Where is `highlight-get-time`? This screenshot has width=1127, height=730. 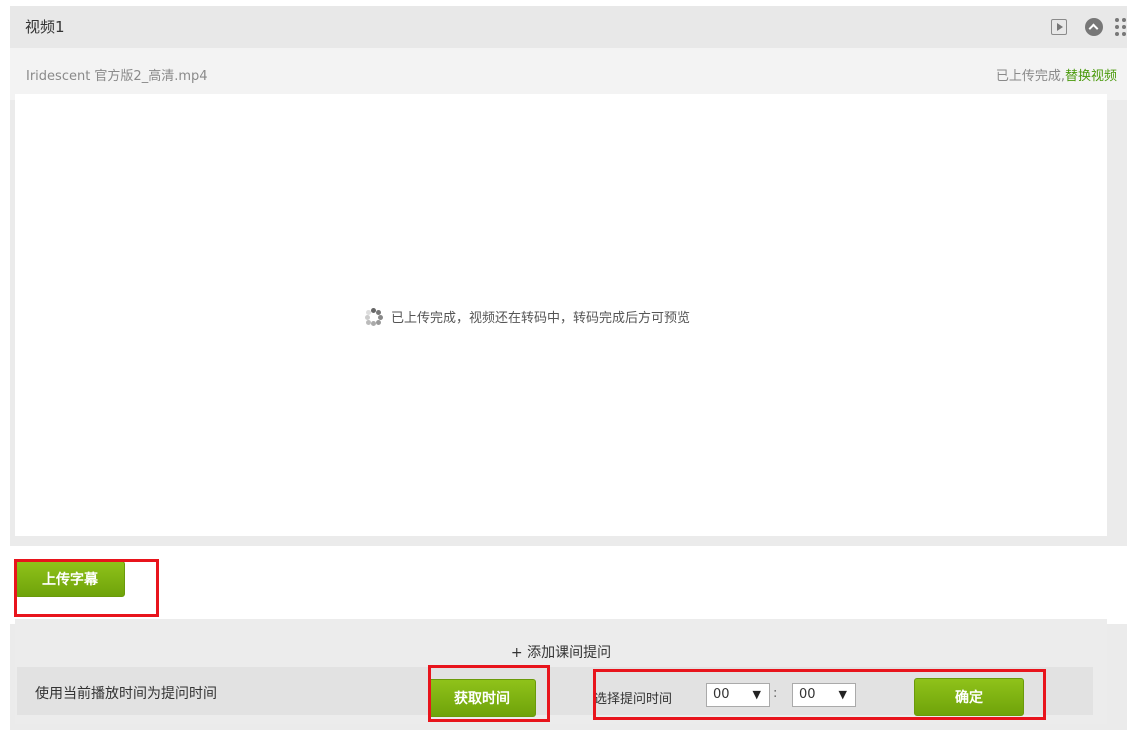 highlight-get-time is located at coordinates (489, 693).